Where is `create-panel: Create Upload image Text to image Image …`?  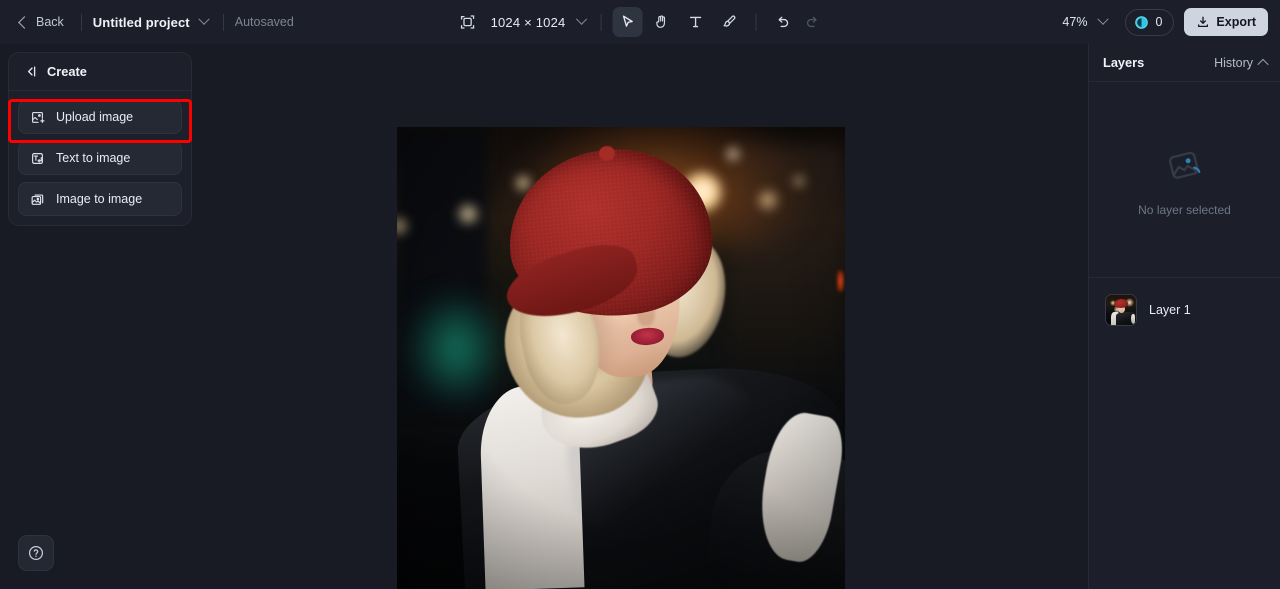 create-panel: Create Upload image Text to image Image … is located at coordinates (100, 139).